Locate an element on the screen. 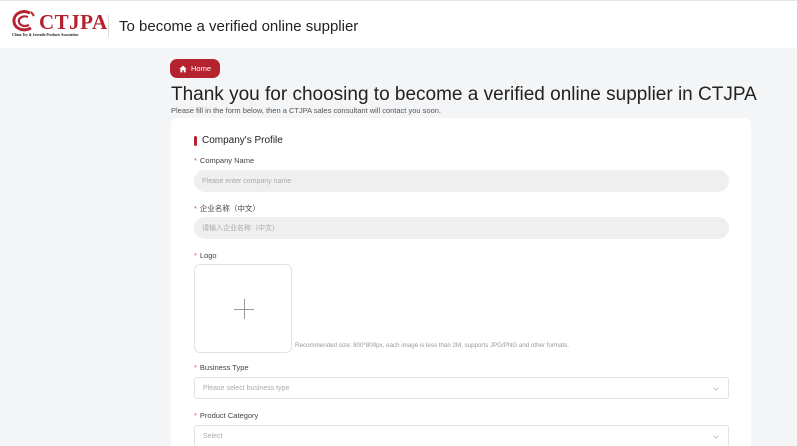 The image size is (797, 446). company-name-cn-label: * 企业名称（中文） is located at coordinates (227, 208).